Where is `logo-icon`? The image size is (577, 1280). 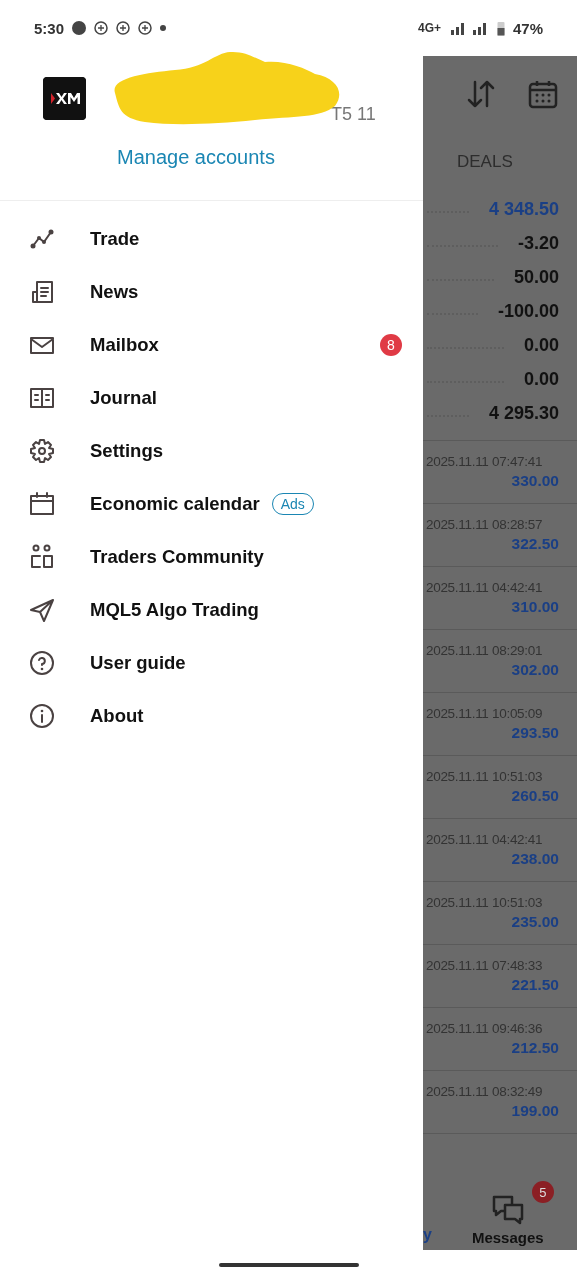 logo-icon is located at coordinates (64, 98).